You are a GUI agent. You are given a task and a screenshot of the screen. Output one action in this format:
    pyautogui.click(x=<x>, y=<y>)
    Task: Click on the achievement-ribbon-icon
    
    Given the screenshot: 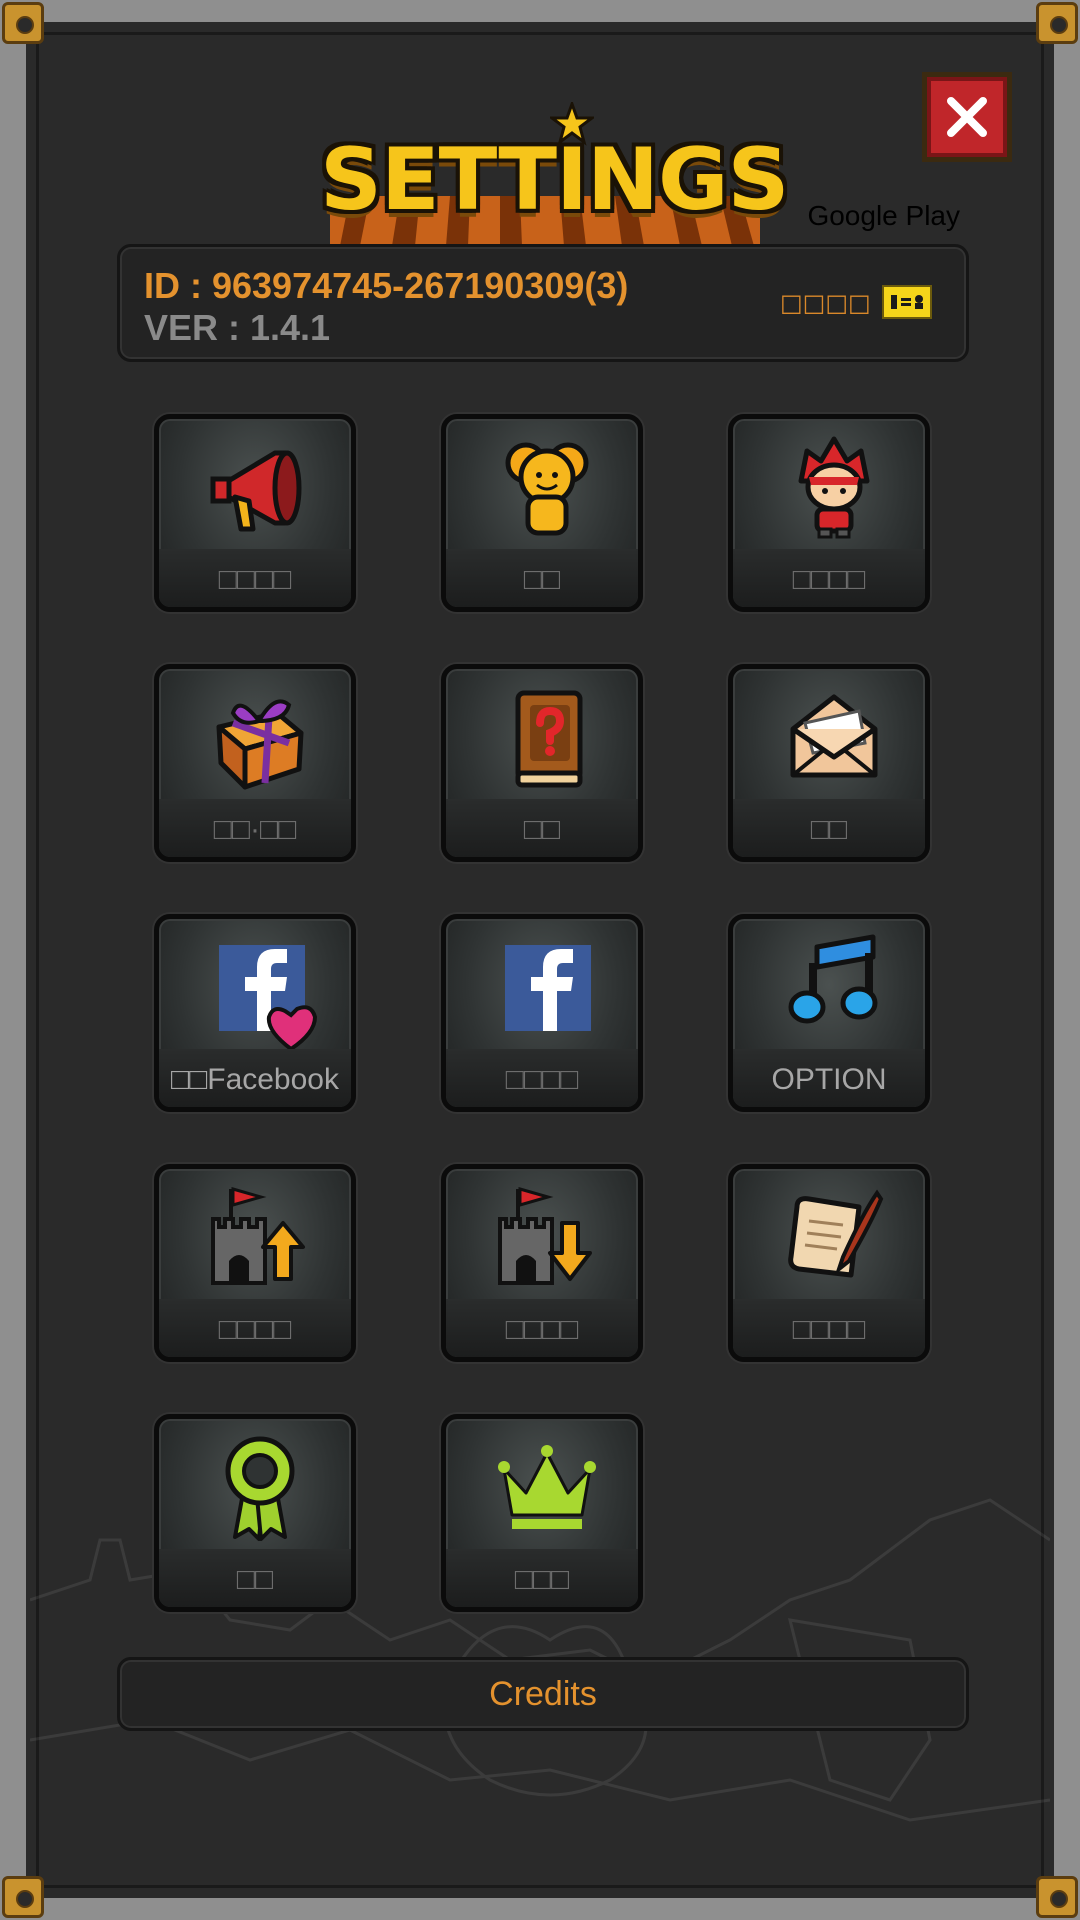 What is the action you would take?
    pyautogui.click(x=260, y=1488)
    